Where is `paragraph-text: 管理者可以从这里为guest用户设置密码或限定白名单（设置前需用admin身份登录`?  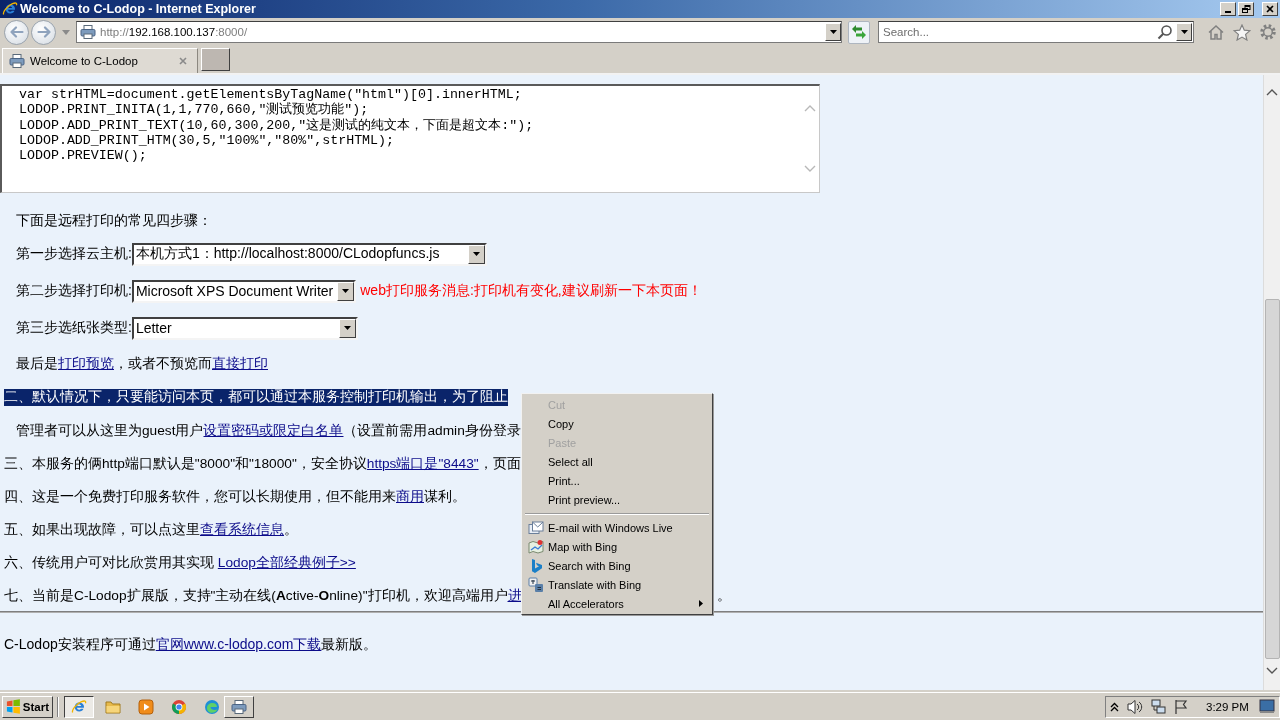 paragraph-text: 管理者可以从这里为guest用户设置密码或限定白名单（设置前需用admin身份登录 is located at coordinates (268, 431).